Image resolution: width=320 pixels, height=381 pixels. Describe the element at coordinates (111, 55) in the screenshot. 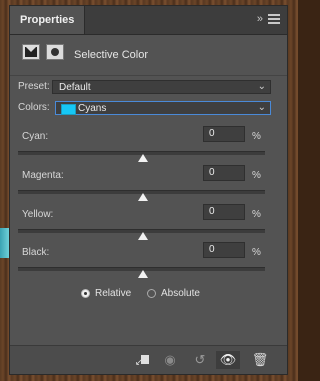

I see `adjustment-title: Selective Color` at that location.